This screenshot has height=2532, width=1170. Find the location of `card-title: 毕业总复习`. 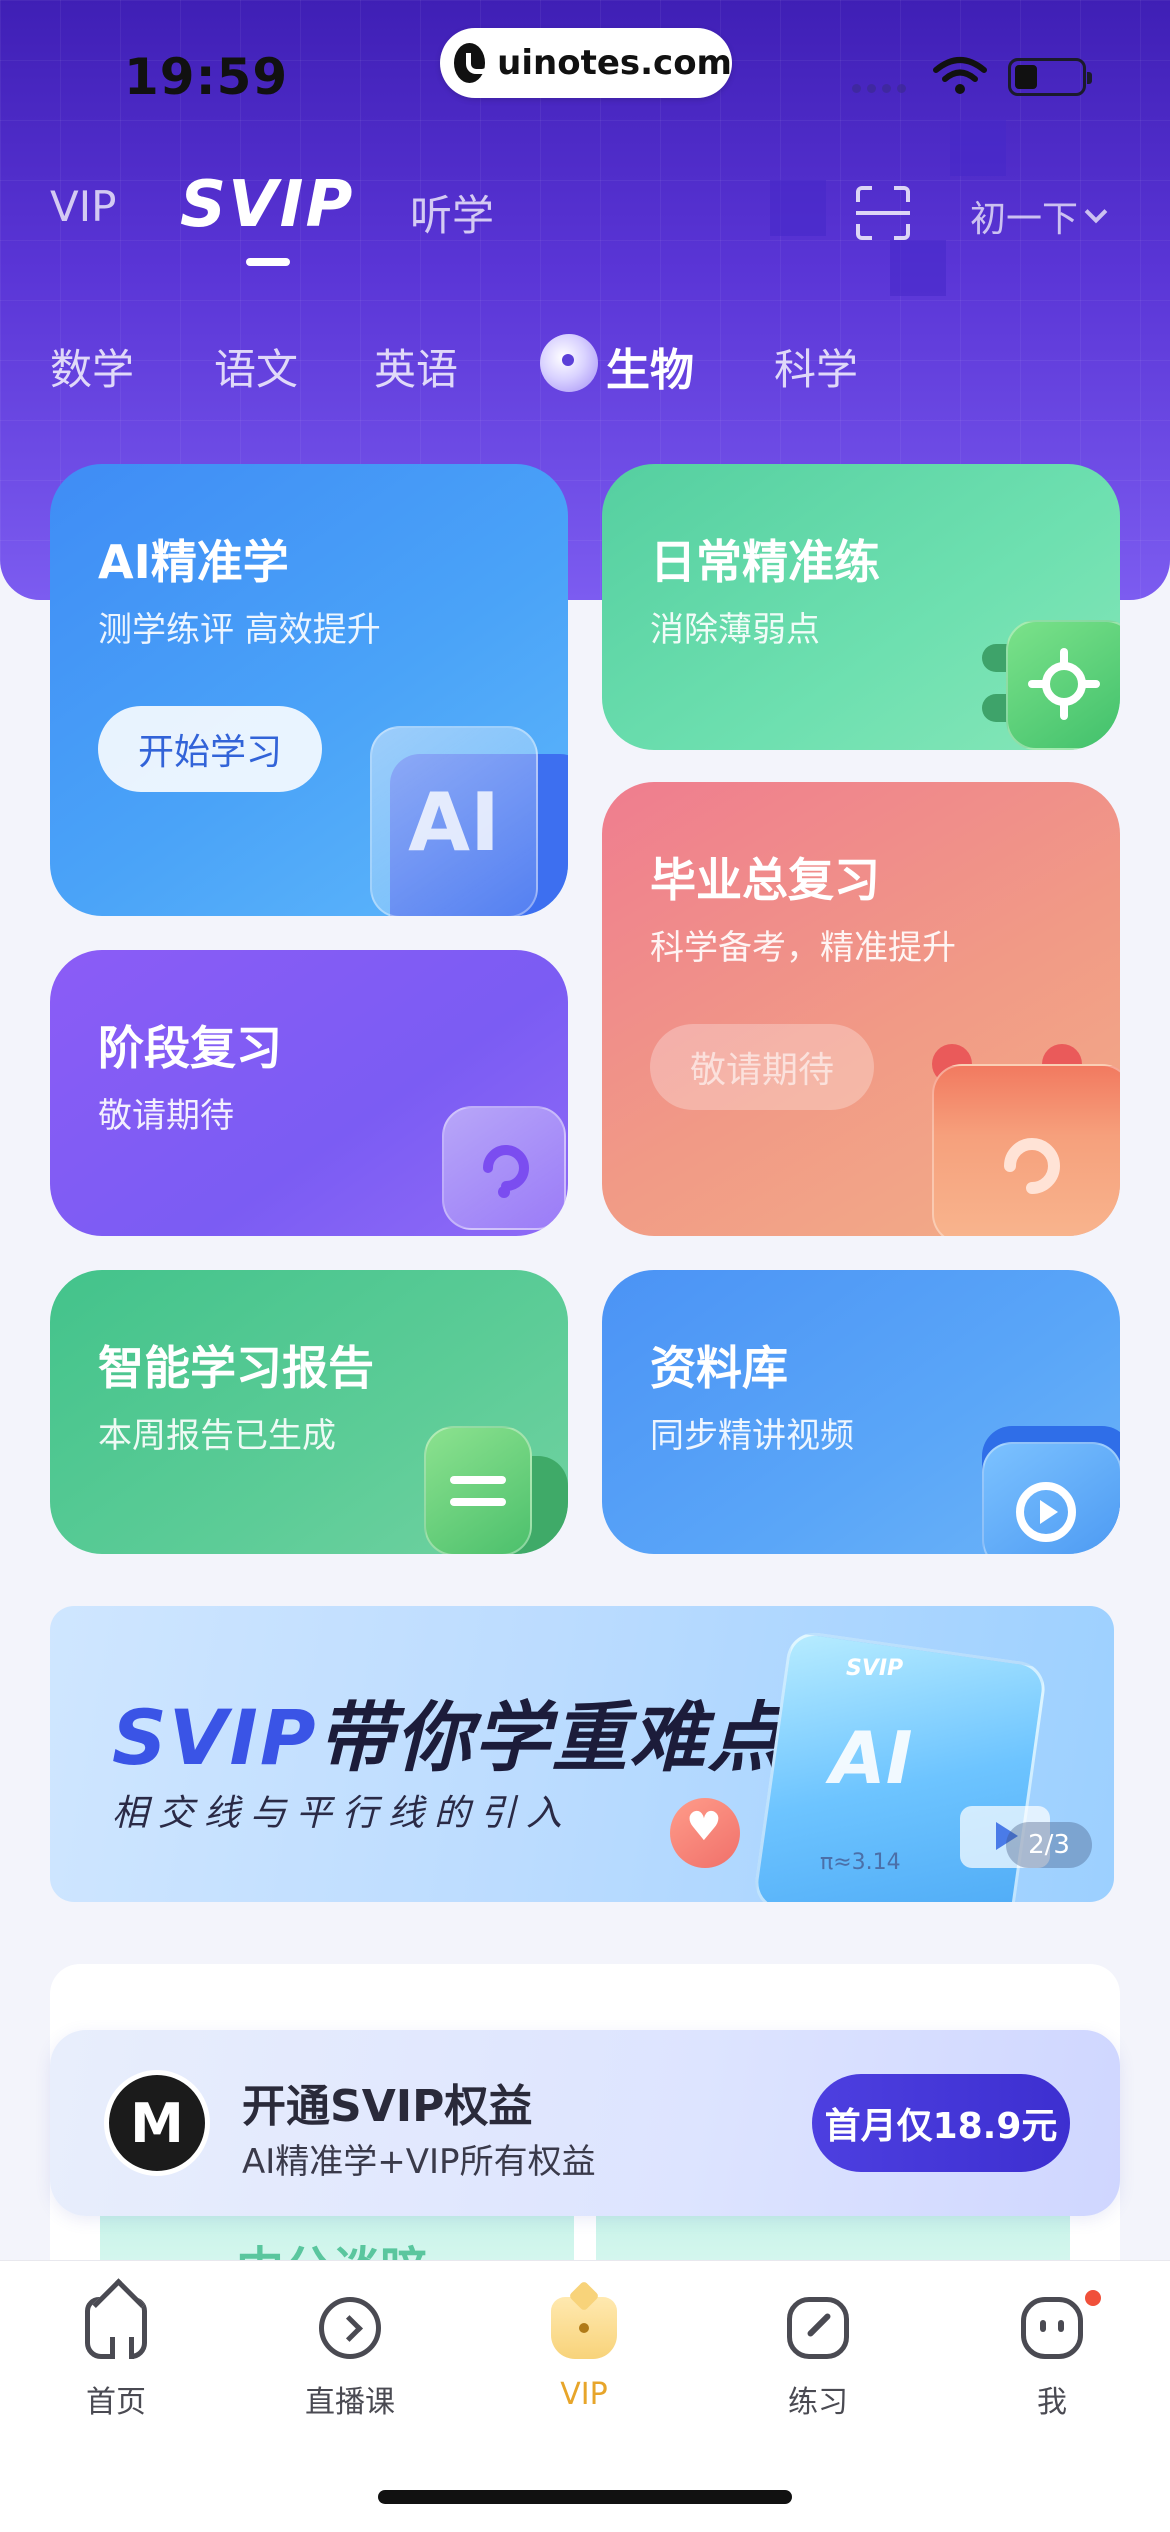

card-title: 毕业总复习 is located at coordinates (765, 880).